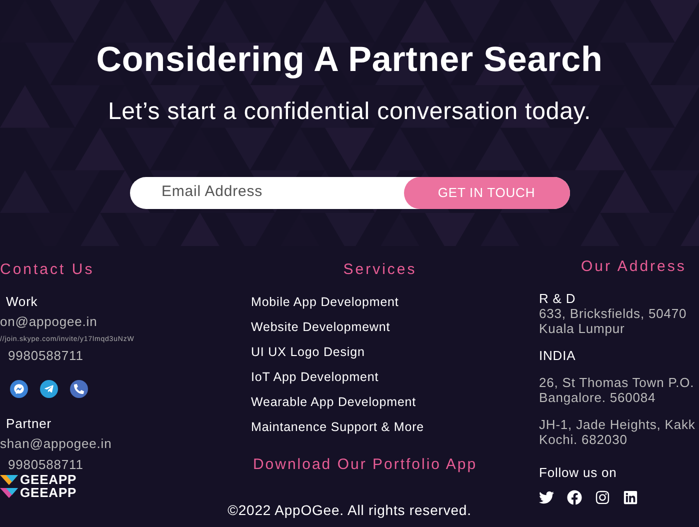 This screenshot has height=527, width=699. I want to click on contact-label: Partner, so click(28, 423).